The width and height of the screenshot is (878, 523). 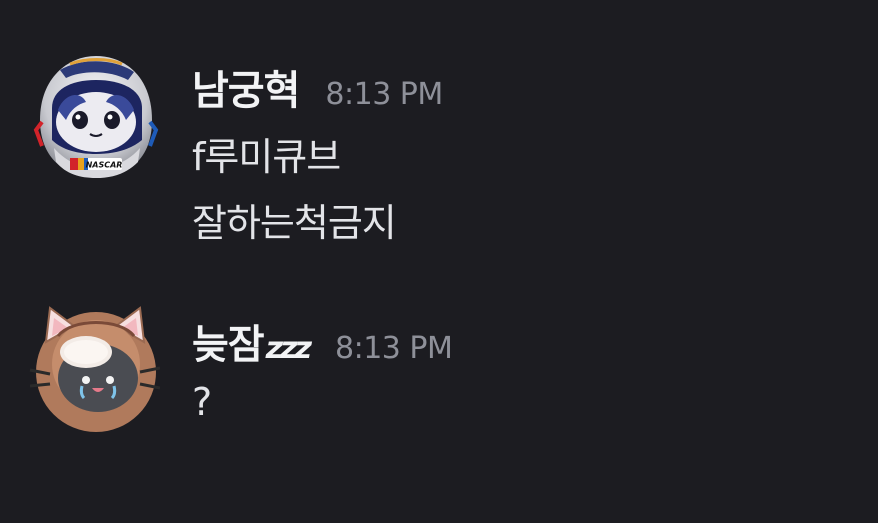 What do you see at coordinates (322, 341) in the screenshot?
I see `message-header: 늦잠 zzz 8:13 PM` at bounding box center [322, 341].